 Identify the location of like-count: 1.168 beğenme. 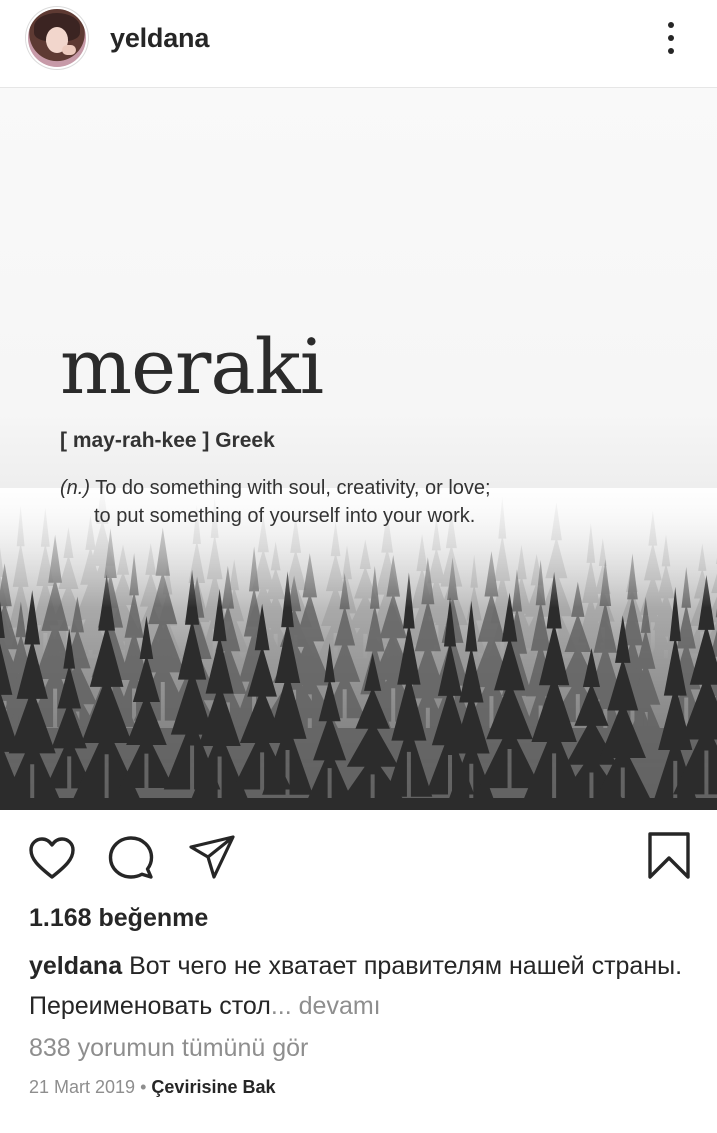
(118, 918).